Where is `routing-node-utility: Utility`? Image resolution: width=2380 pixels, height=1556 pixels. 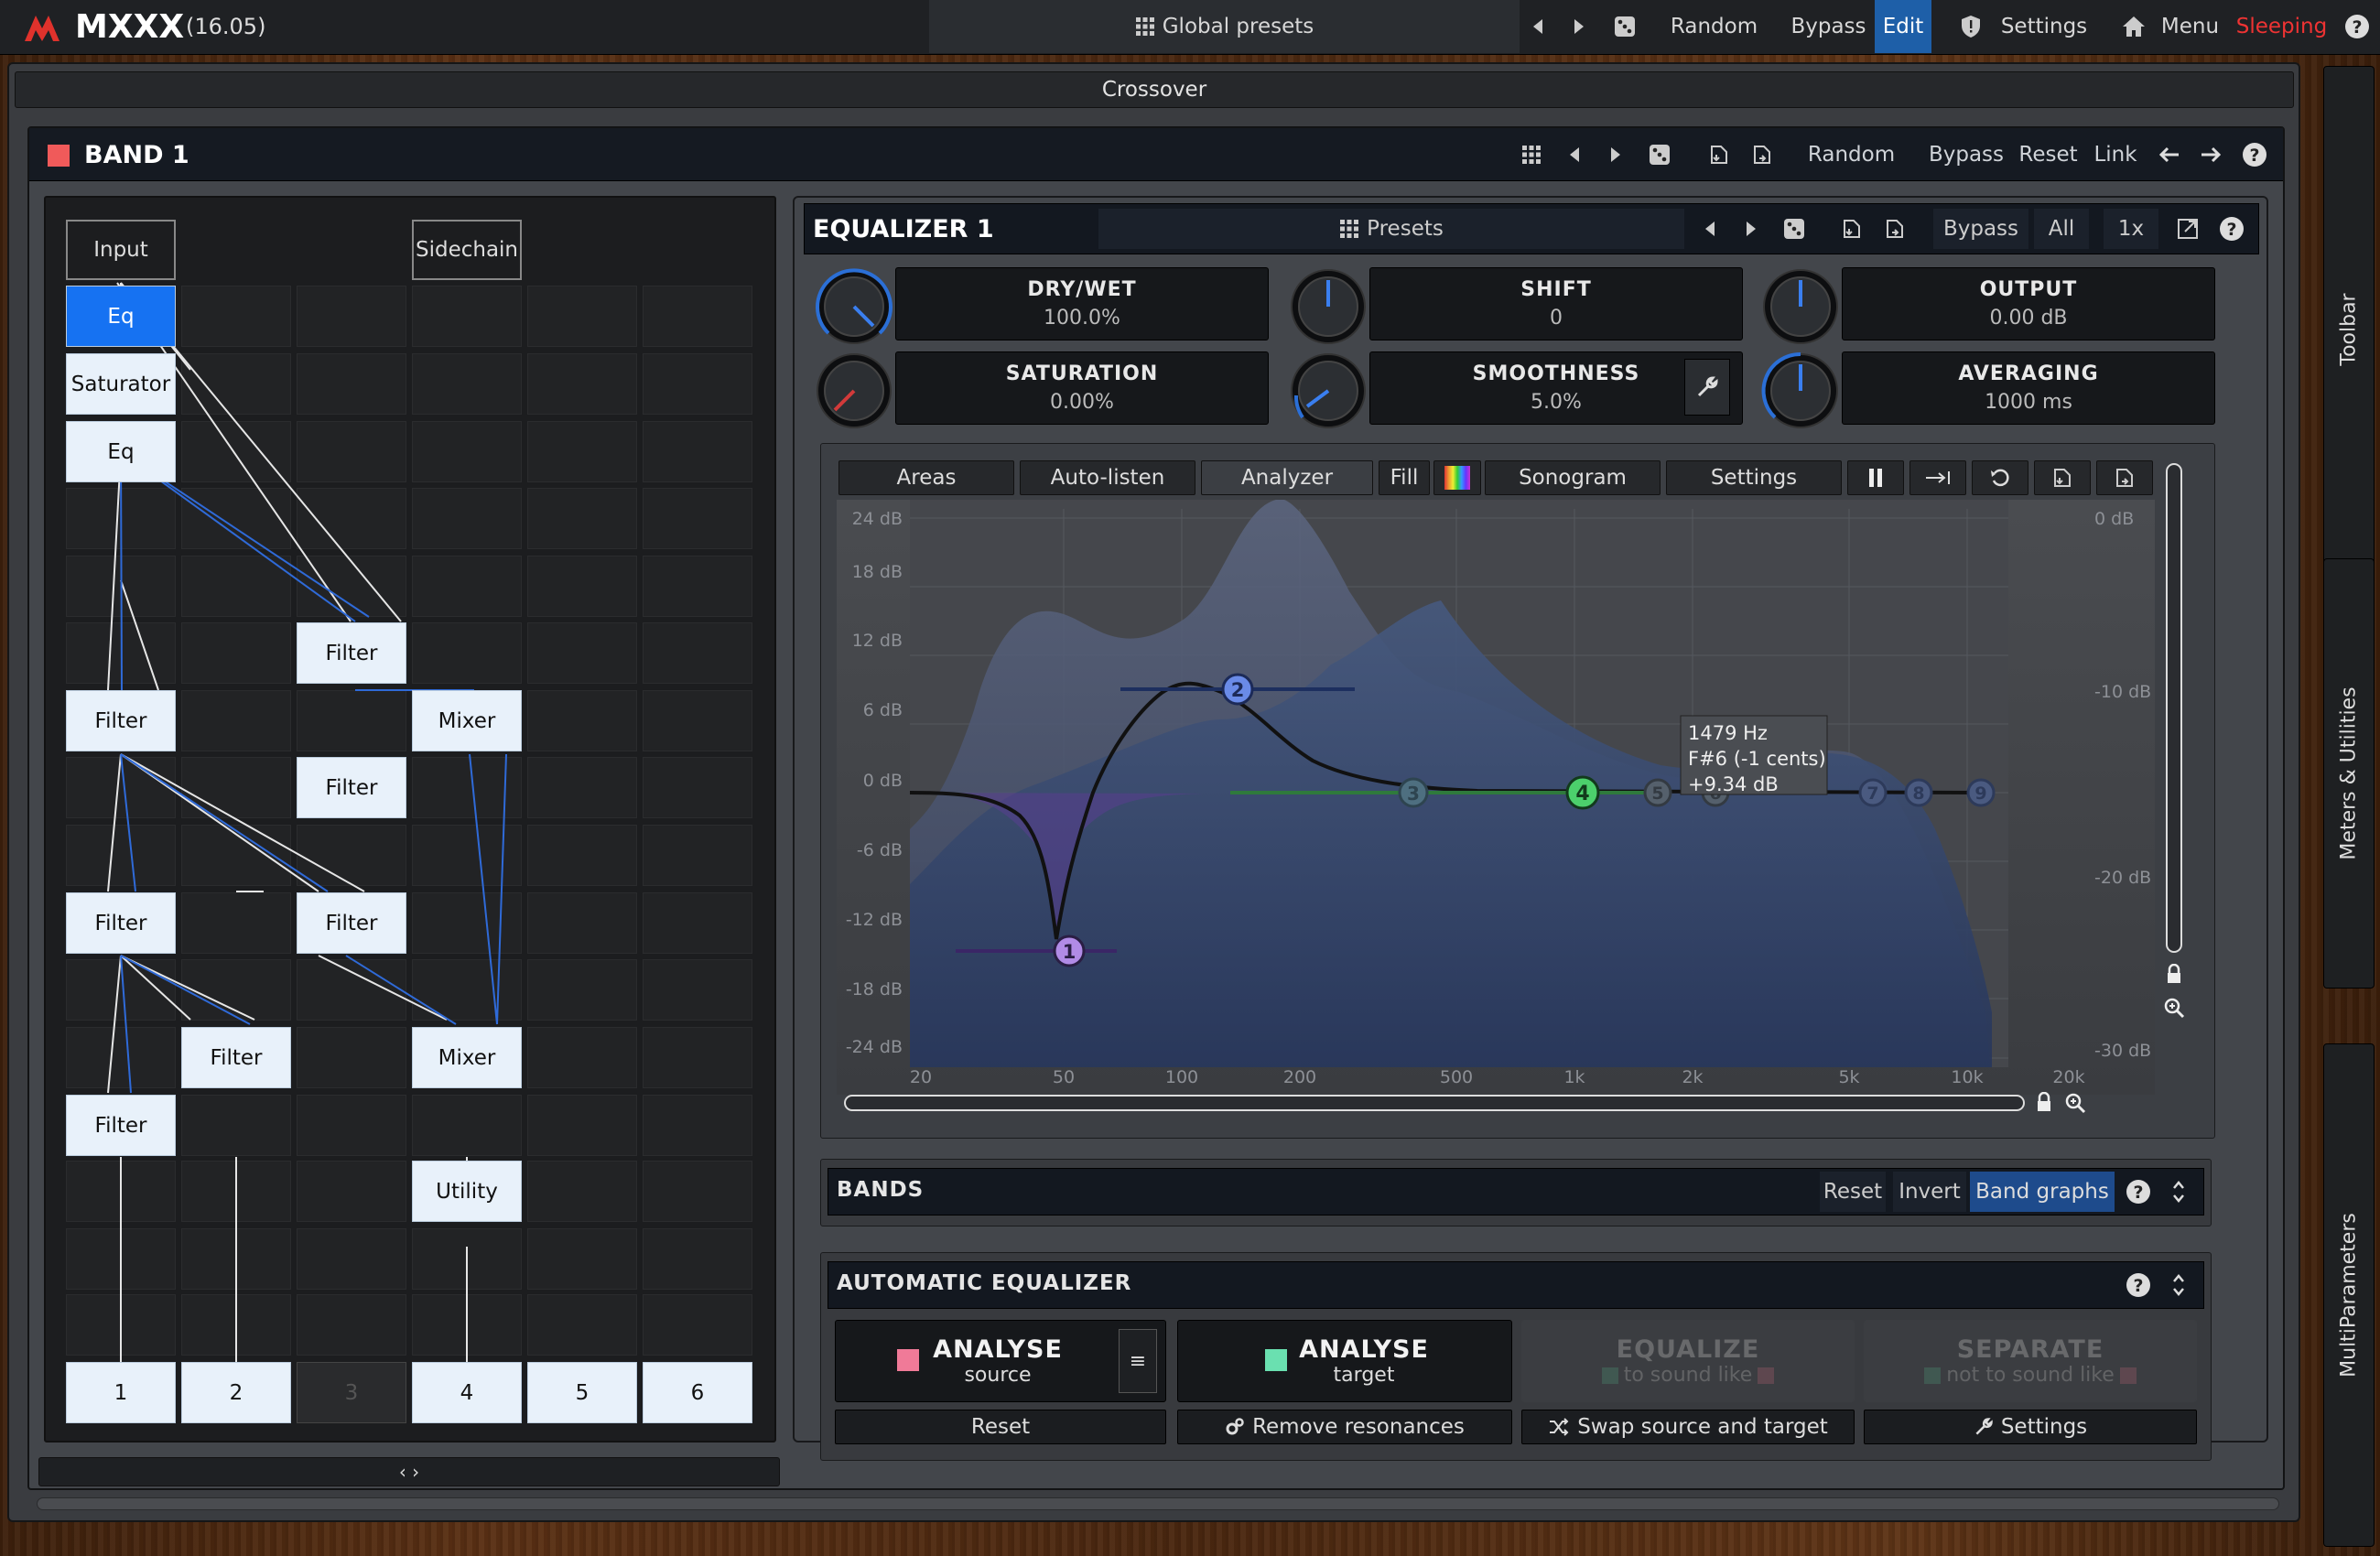
routing-node-utility: Utility is located at coordinates (467, 1191).